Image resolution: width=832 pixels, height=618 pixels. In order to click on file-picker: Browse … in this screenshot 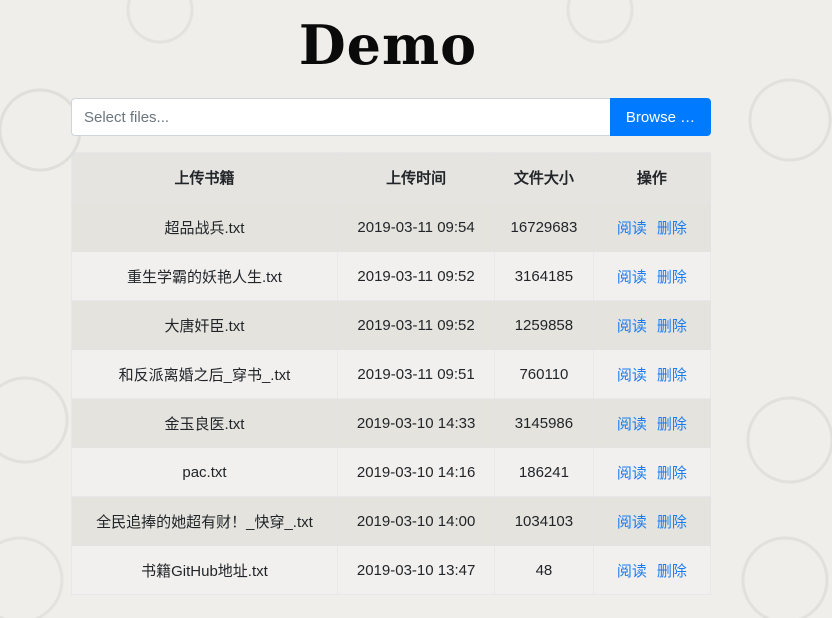, I will do `click(391, 117)`.